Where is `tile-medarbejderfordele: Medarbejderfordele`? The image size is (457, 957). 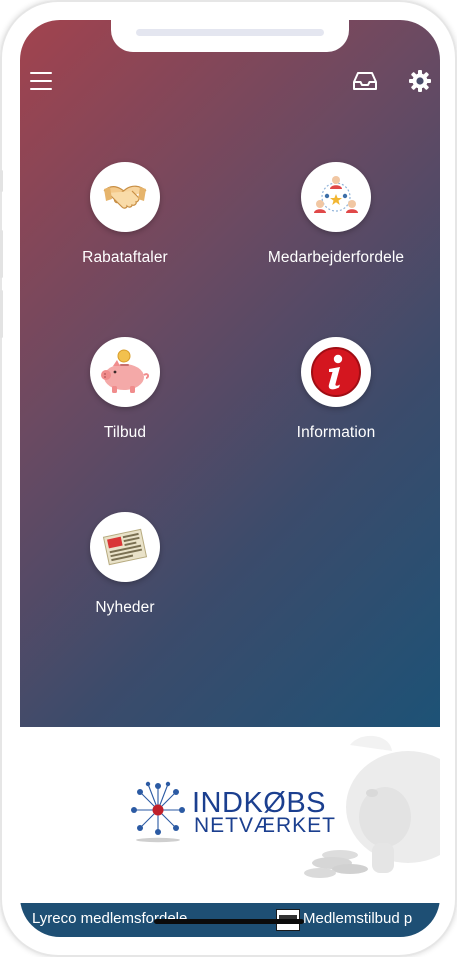 tile-medarbejderfordele: Medarbejderfordele is located at coordinates (336, 214).